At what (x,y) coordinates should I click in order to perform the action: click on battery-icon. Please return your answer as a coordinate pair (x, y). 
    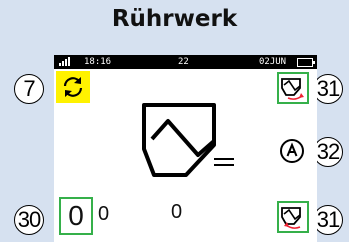
    Looking at the image, I should click on (306, 62).